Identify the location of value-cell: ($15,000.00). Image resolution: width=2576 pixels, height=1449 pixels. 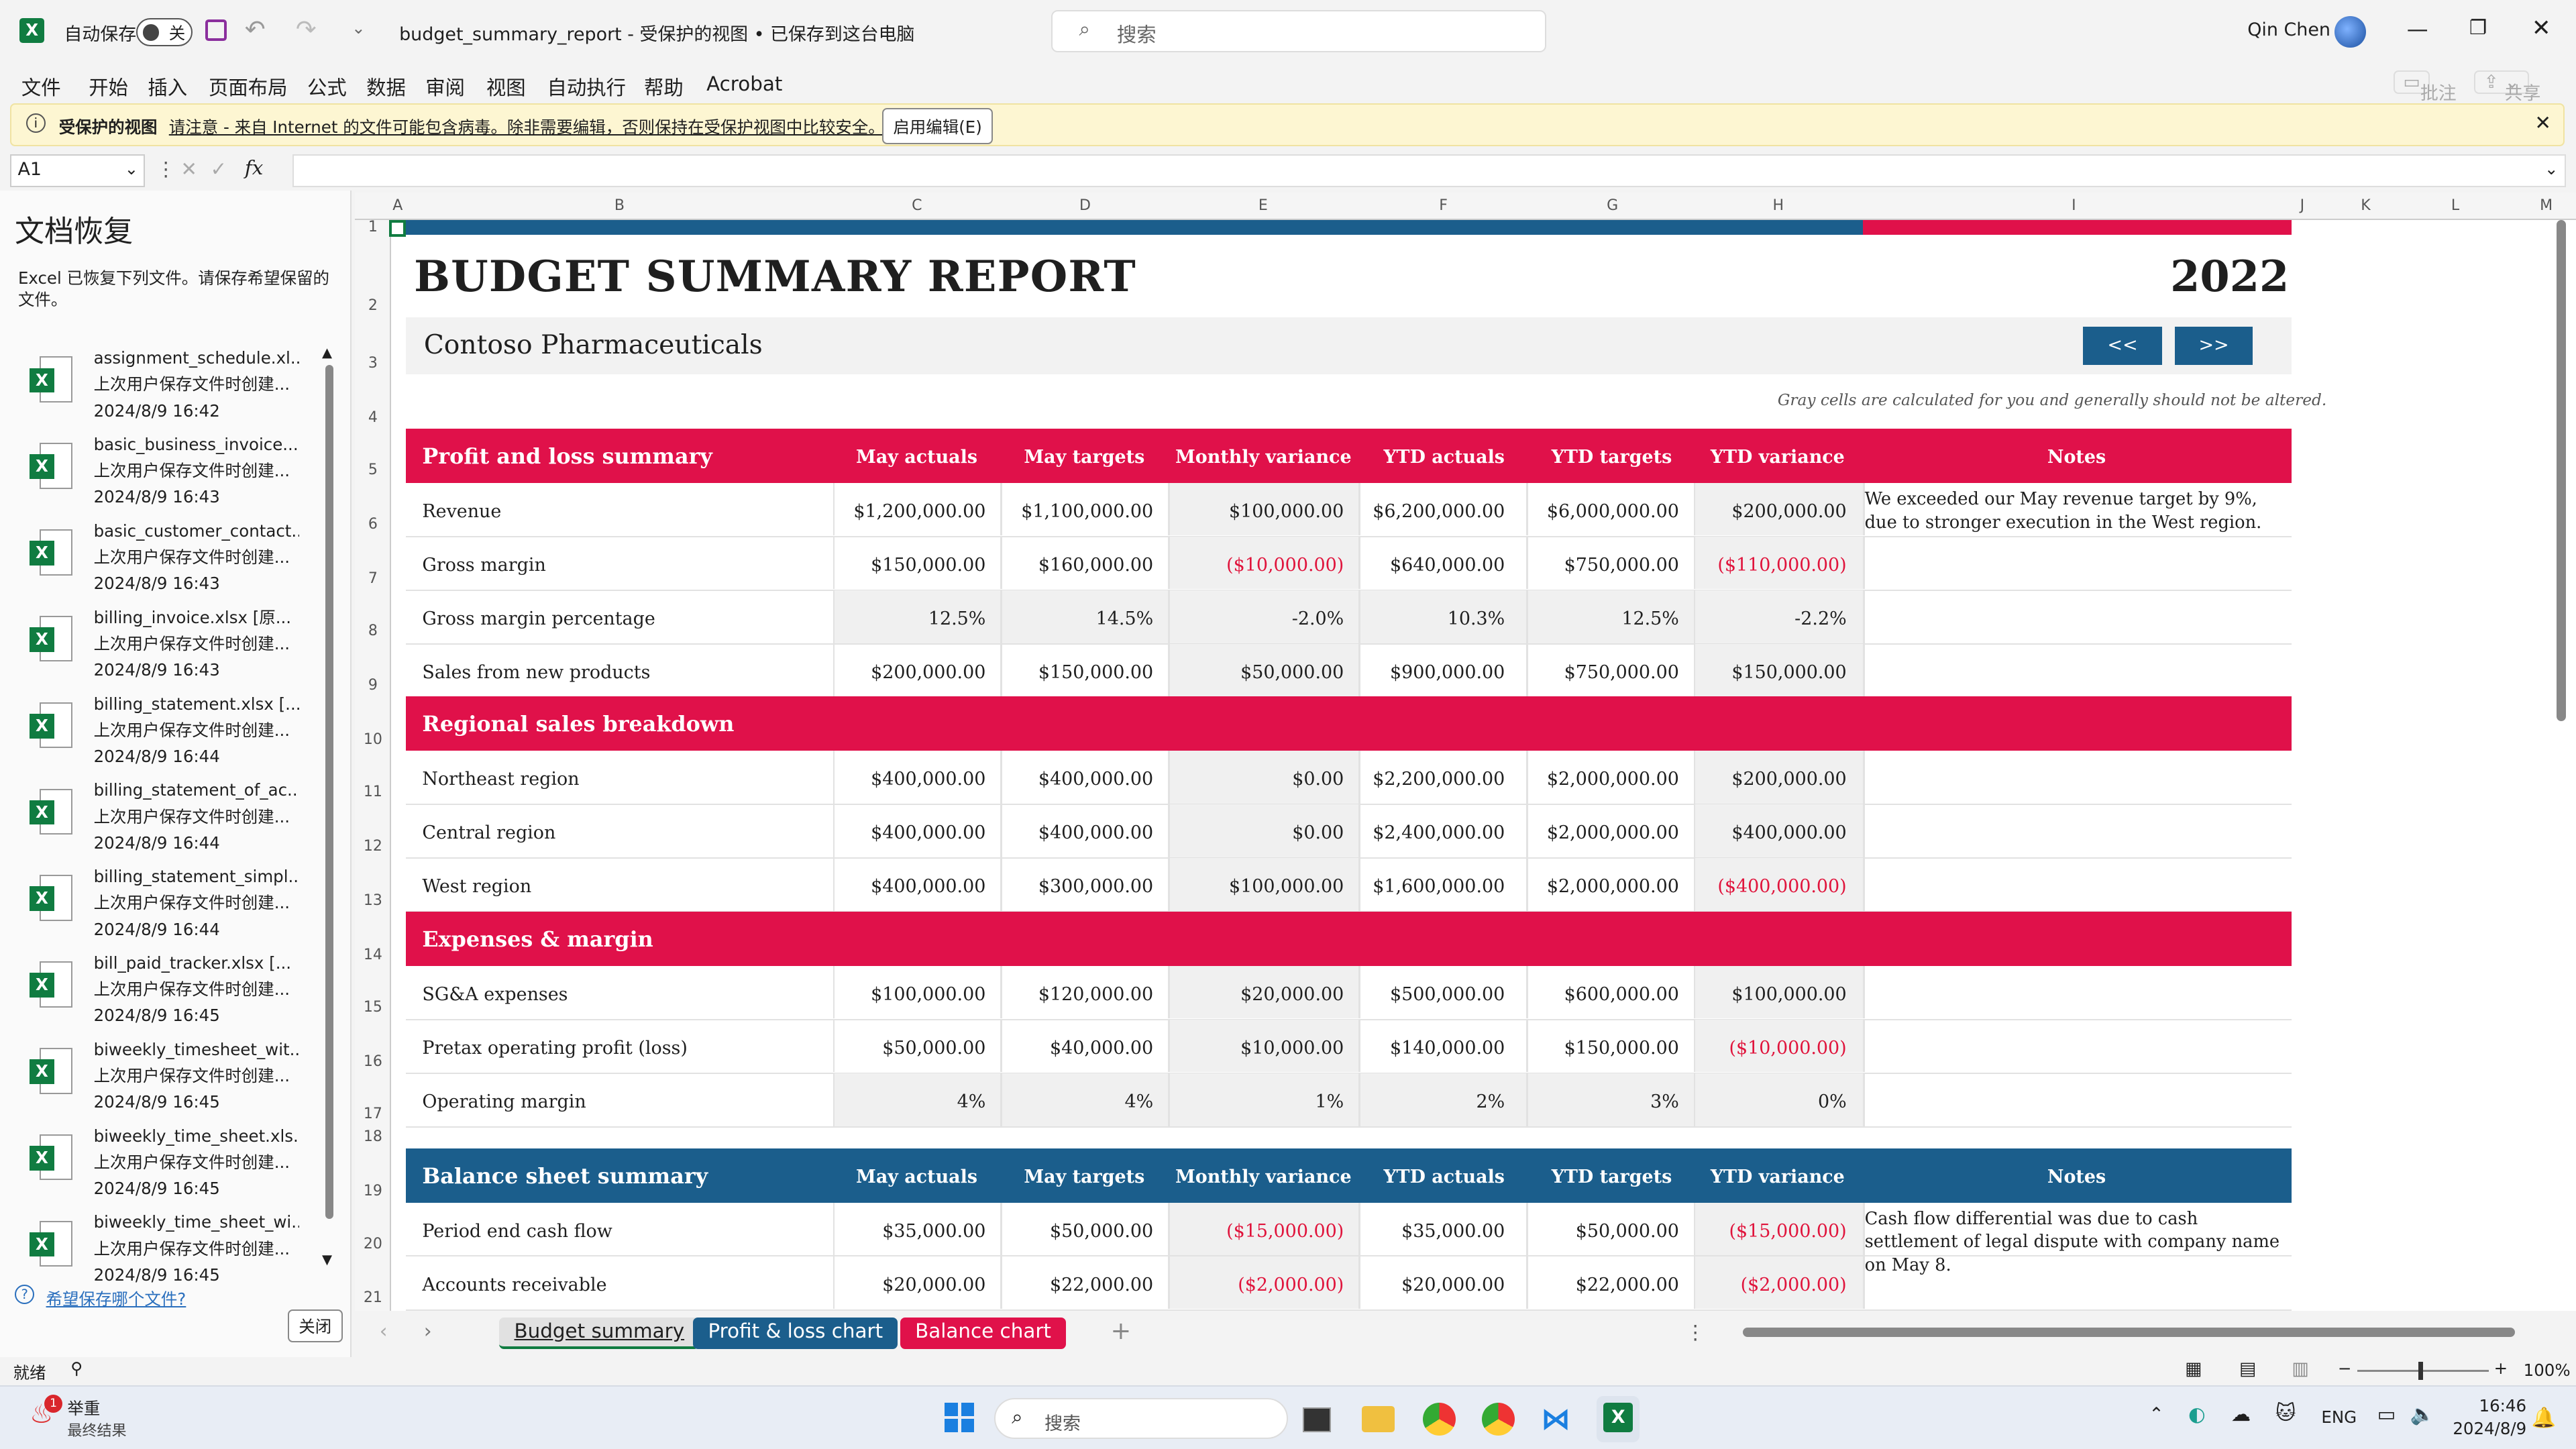
(1285, 1231).